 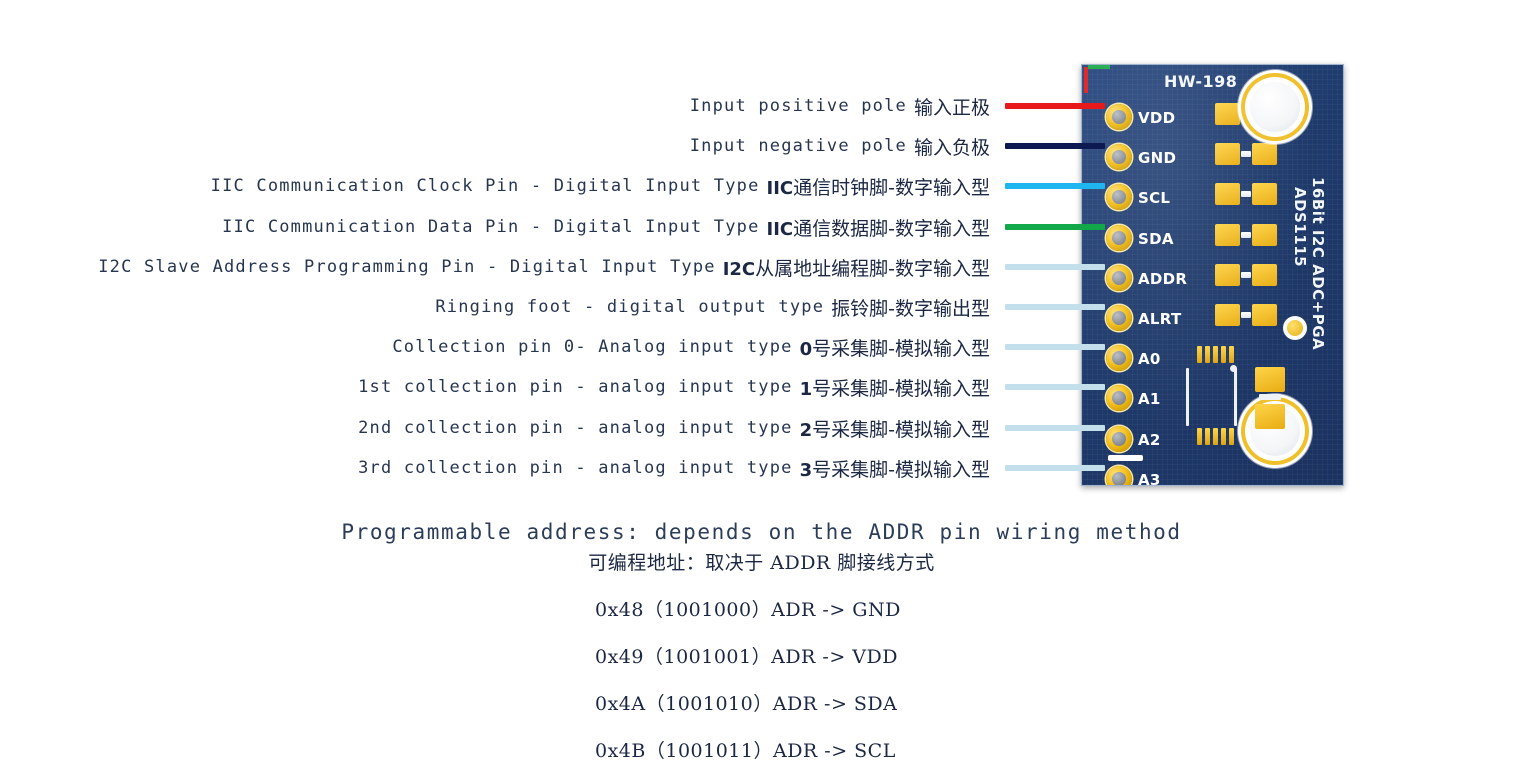 What do you see at coordinates (575, 468) in the screenshot?
I see `pin-description-en: 3rd collection pin - analog input type` at bounding box center [575, 468].